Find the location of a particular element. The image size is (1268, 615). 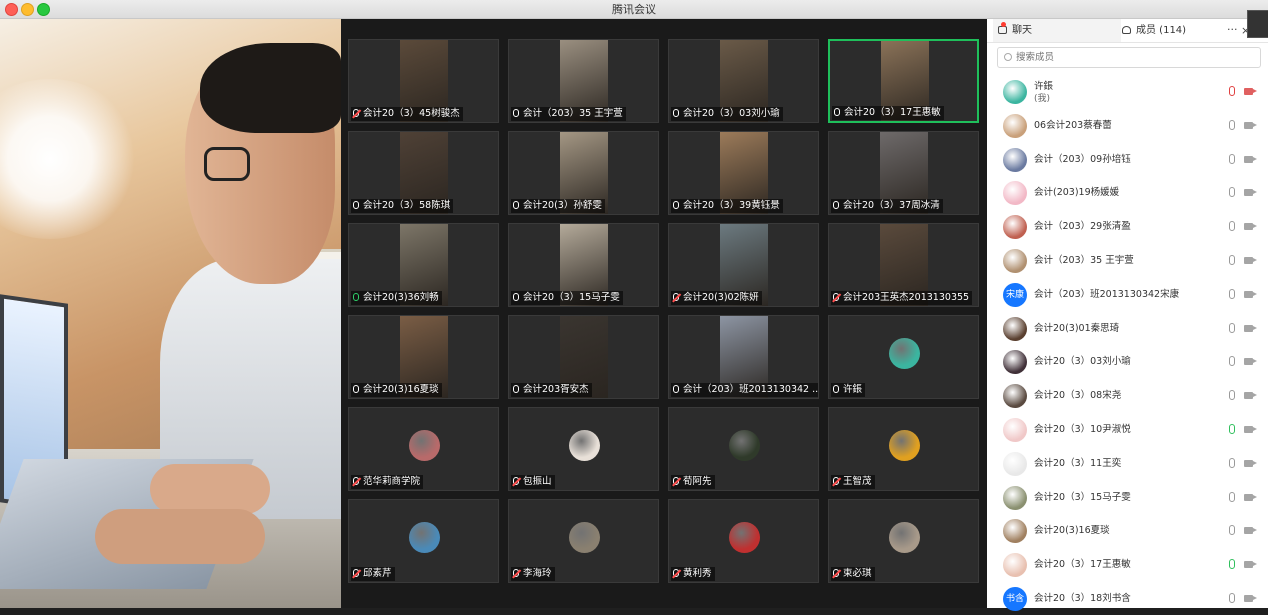

member-row: 会计20（3）10尹淑悦 is located at coordinates (1127, 429).